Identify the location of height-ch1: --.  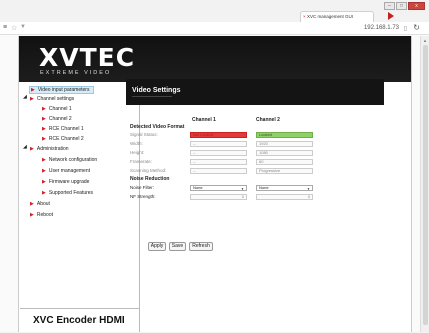
(218, 153).